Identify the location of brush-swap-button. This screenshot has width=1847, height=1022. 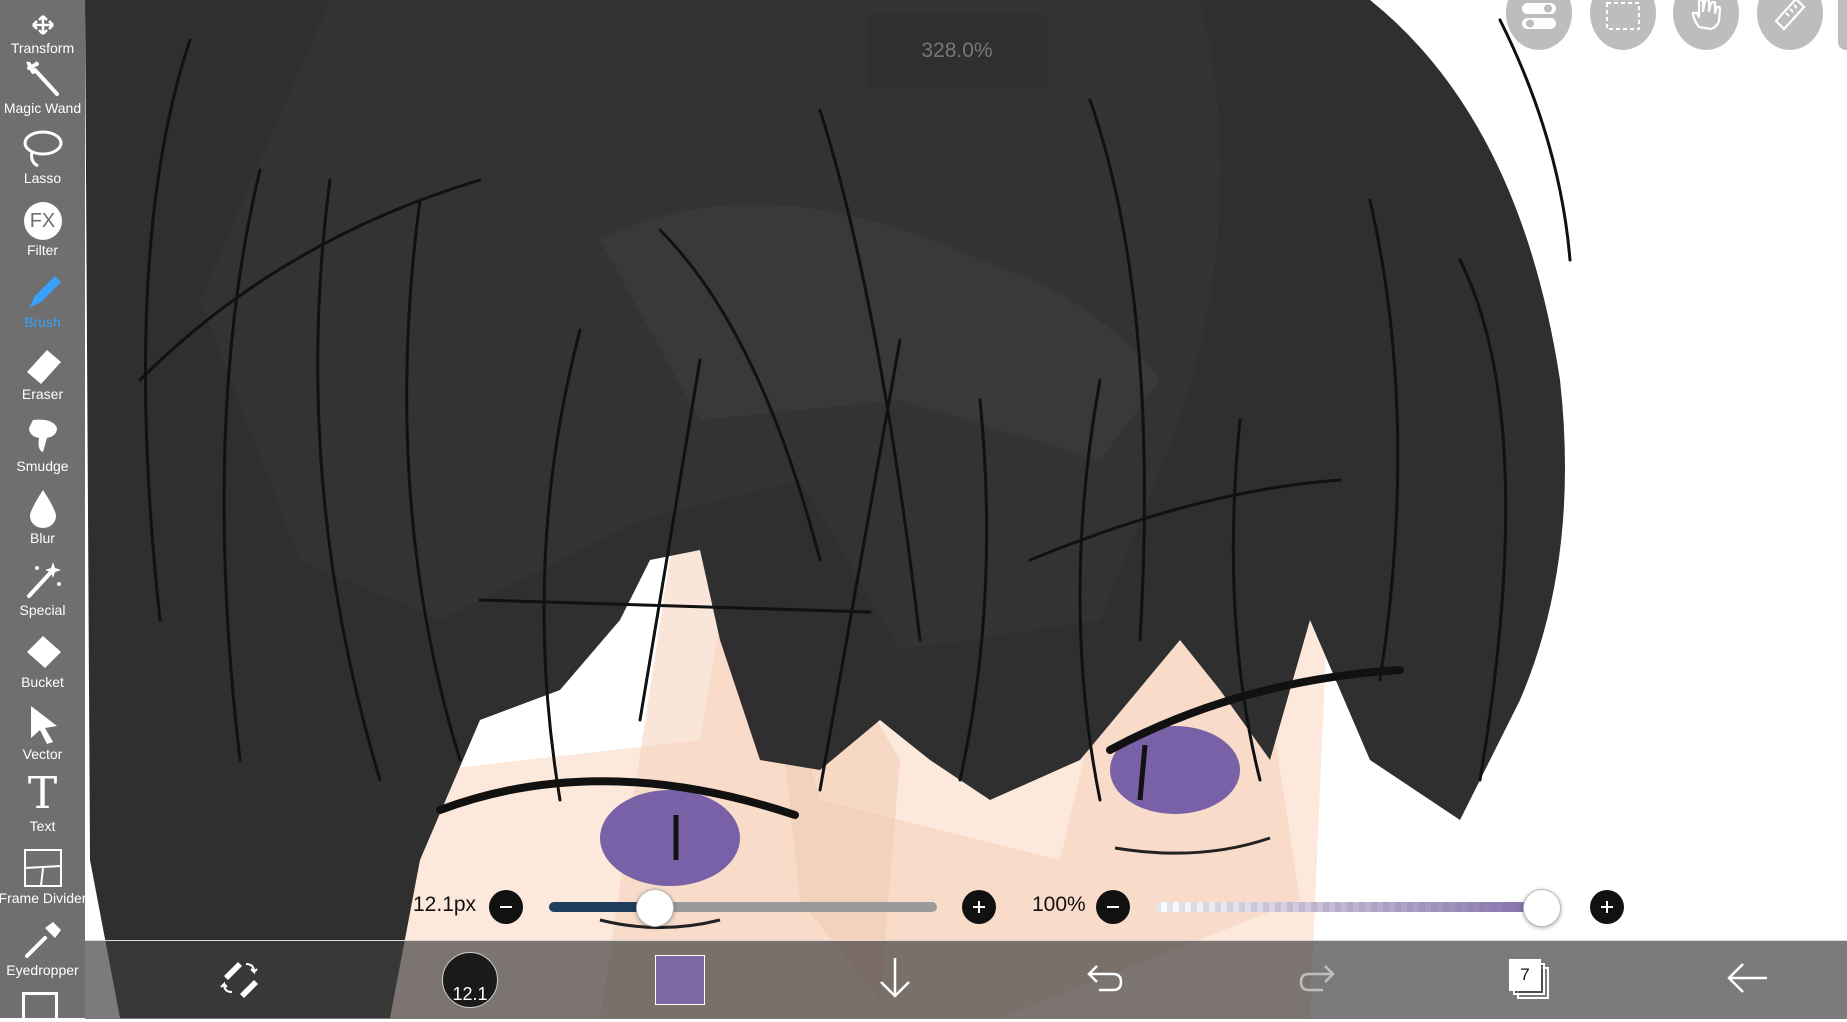
(240, 980).